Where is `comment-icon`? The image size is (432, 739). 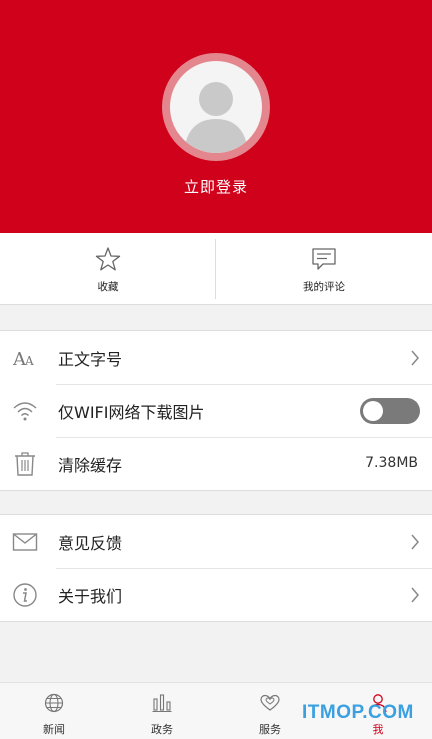 comment-icon is located at coordinates (324, 259).